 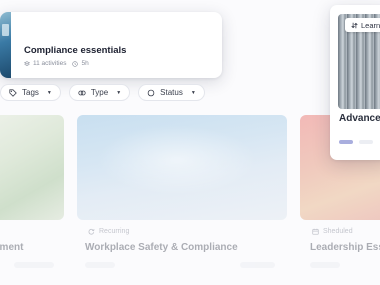 I want to click on gallery-card-meta-label: Sheduled, so click(x=338, y=231).